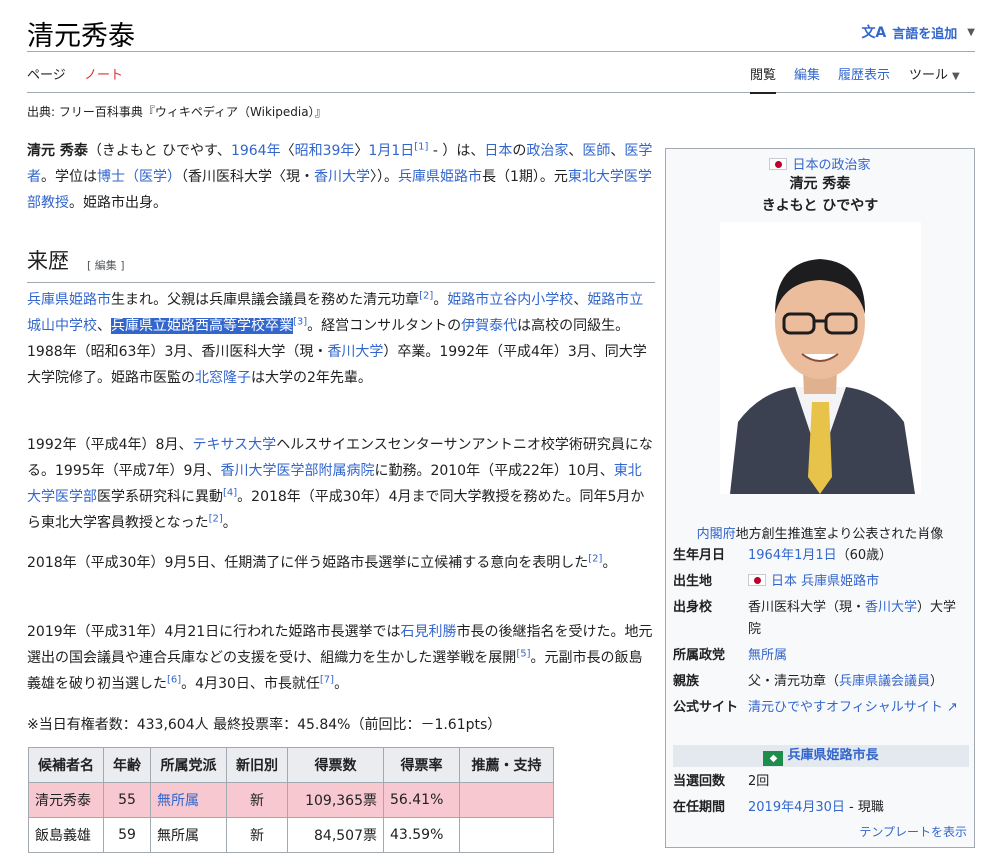  What do you see at coordinates (506, 765) in the screenshot?
I see `column-header: 推薦・支持` at bounding box center [506, 765].